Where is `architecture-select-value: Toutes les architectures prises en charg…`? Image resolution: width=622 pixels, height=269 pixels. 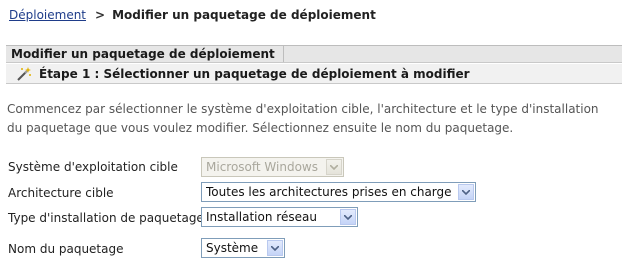
architecture-select-value: Toutes les architectures prises en charg… is located at coordinates (329, 192).